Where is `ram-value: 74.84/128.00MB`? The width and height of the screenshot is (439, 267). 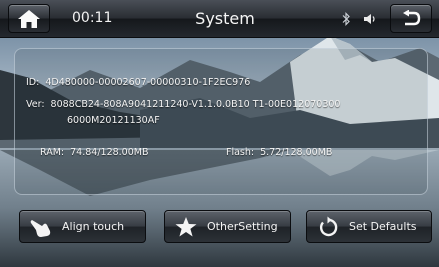
ram-value: 74.84/128.00MB is located at coordinates (109, 152).